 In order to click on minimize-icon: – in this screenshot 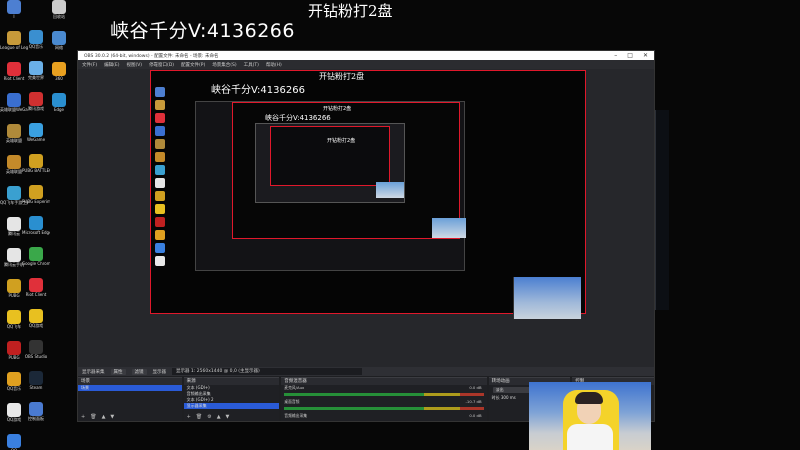, I will do `click(615, 55)`.